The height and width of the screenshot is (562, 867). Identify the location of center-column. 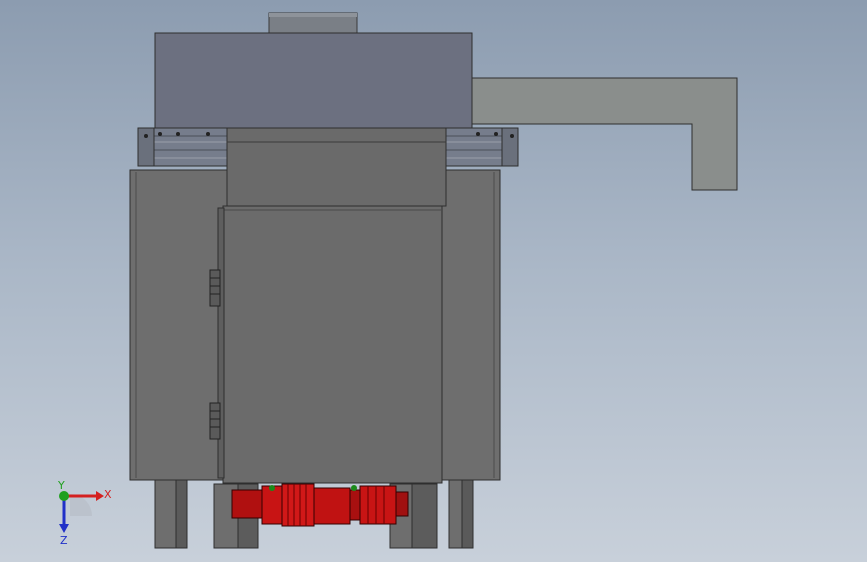
(336, 167).